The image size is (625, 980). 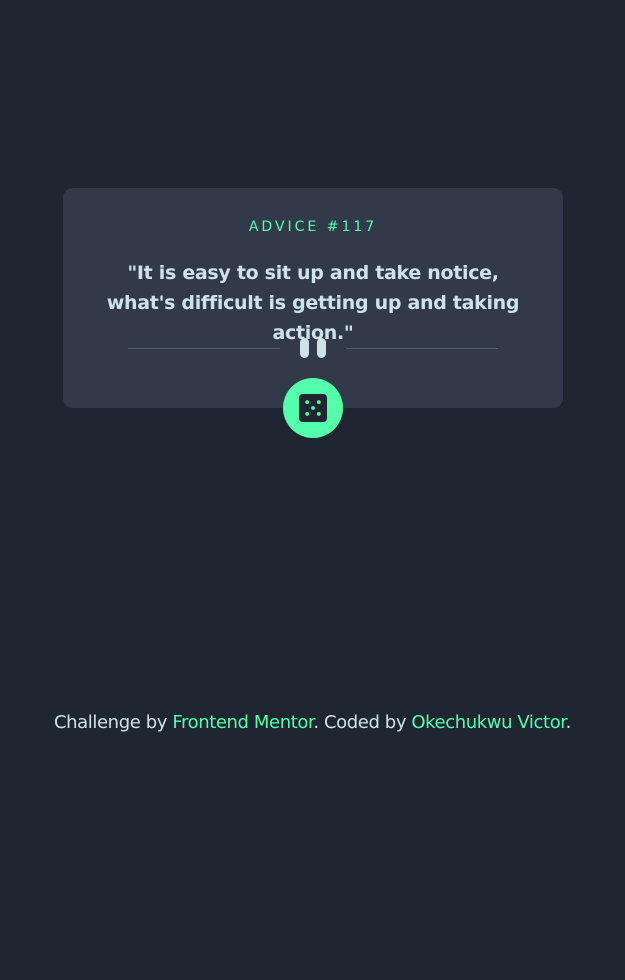 What do you see at coordinates (113, 722) in the screenshot?
I see `attribution-prefix: Challenge by` at bounding box center [113, 722].